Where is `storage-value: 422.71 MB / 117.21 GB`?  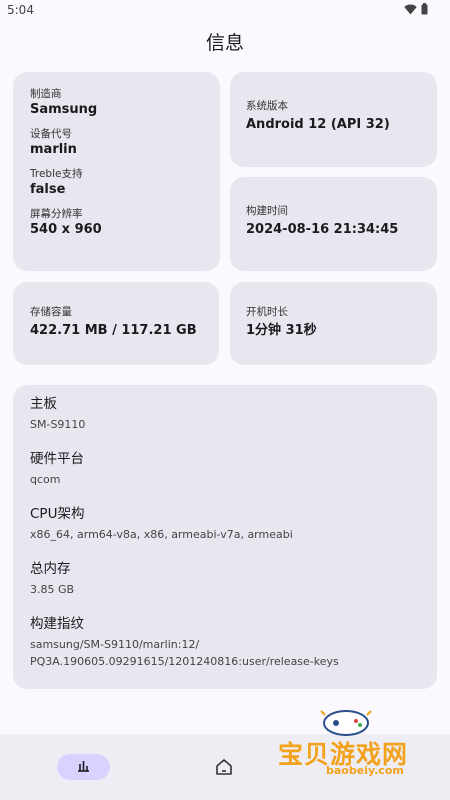 storage-value: 422.71 MB / 117.21 GB is located at coordinates (113, 330).